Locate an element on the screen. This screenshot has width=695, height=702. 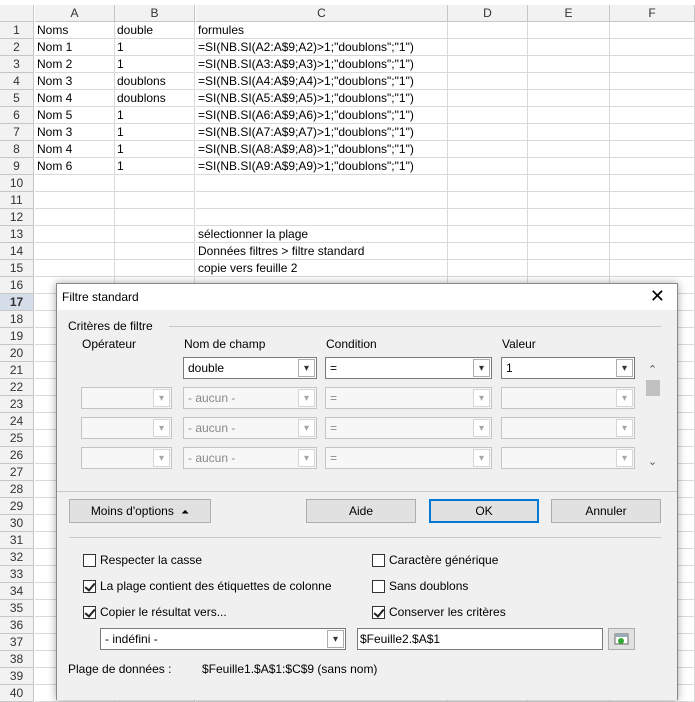
cell: =SI(NB.SI(A8:A$9;A8)>1;"doublons";"1") is located at coordinates (322, 149).